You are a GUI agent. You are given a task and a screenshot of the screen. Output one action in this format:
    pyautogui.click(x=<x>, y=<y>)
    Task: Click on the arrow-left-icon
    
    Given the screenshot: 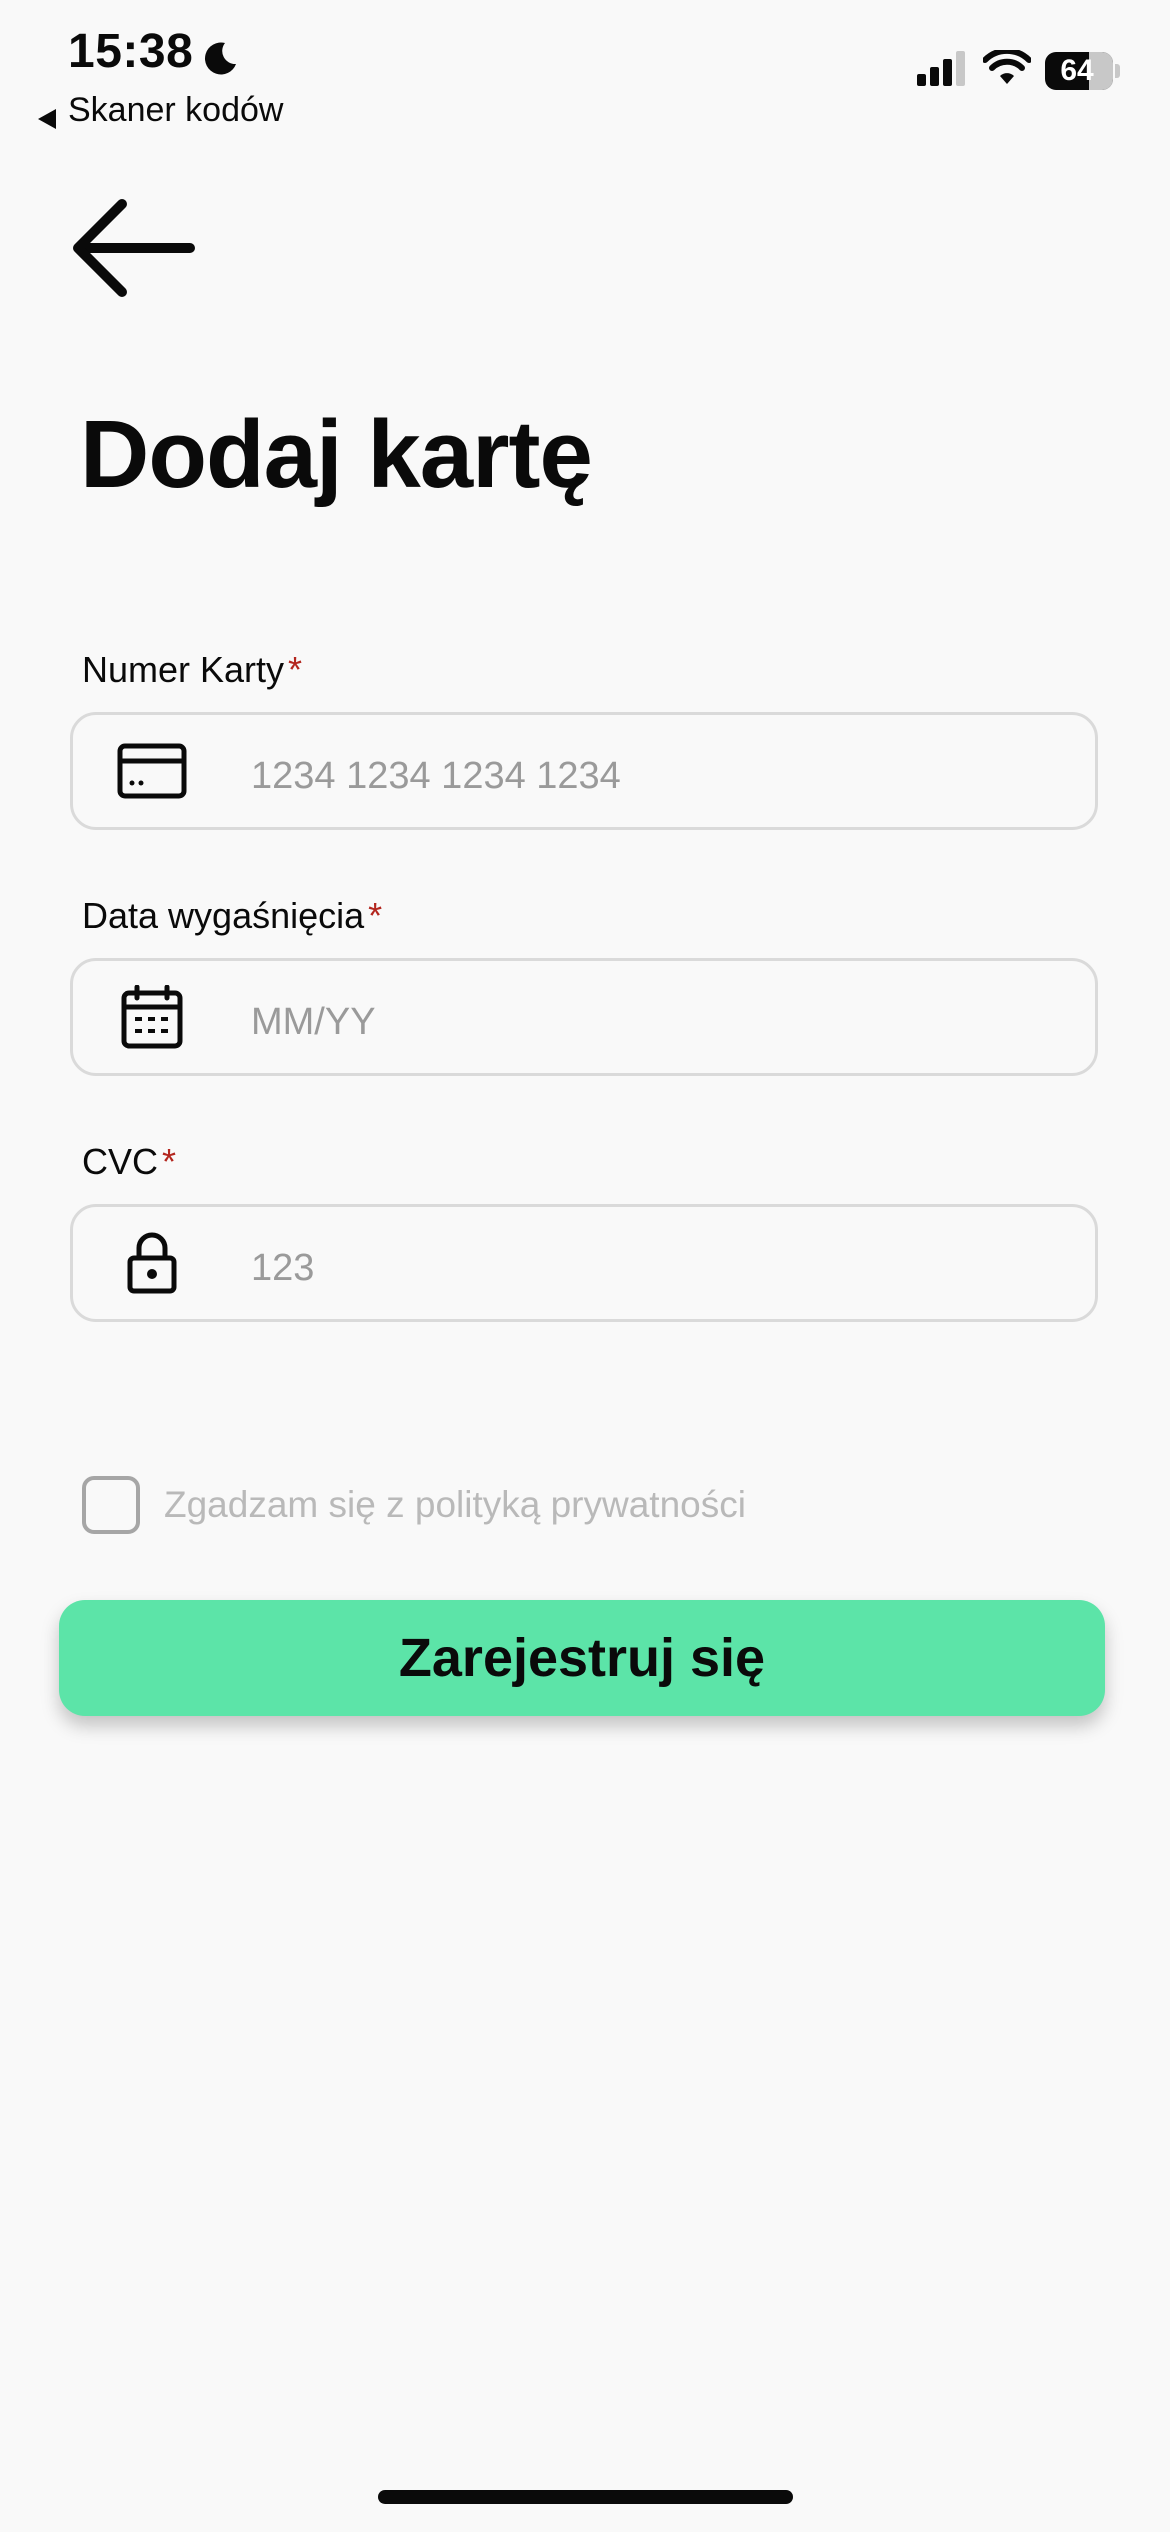 What is the action you would take?
    pyautogui.click(x=134, y=248)
    